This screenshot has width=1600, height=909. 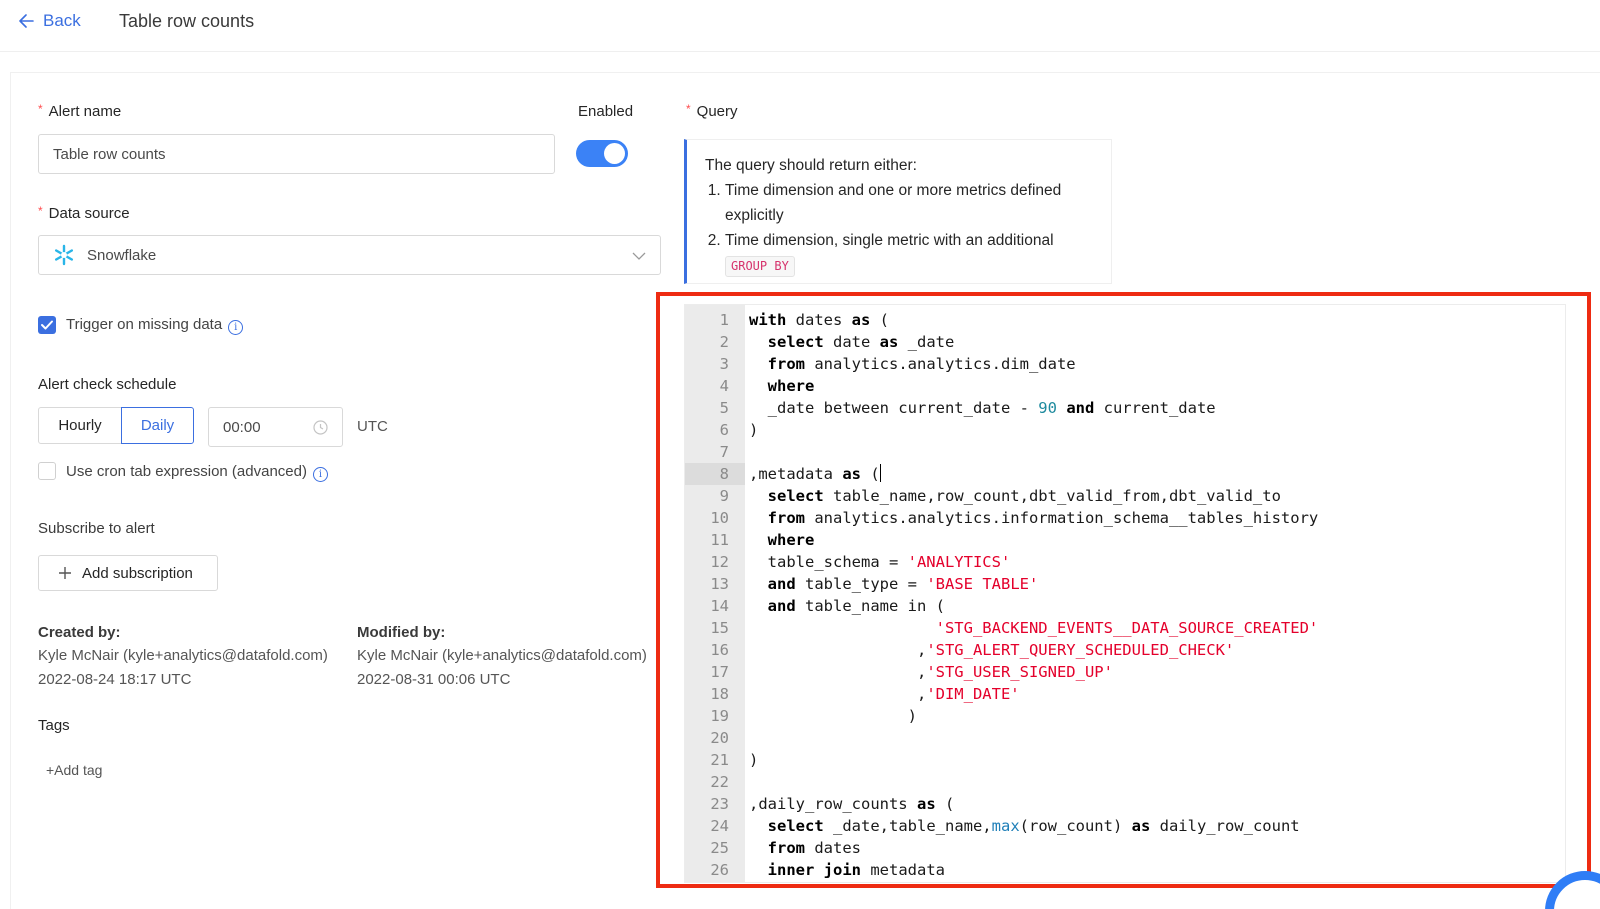 What do you see at coordinates (724, 386) in the screenshot?
I see `line-number: 4` at bounding box center [724, 386].